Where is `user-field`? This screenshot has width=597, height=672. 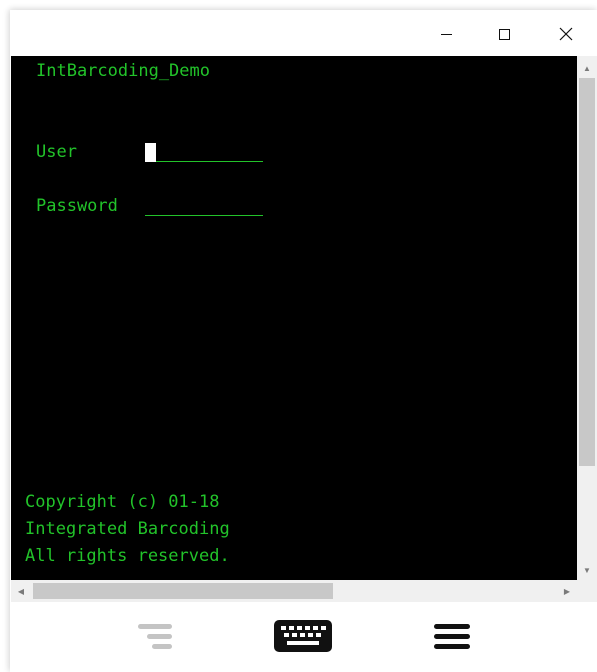 user-field is located at coordinates (204, 152).